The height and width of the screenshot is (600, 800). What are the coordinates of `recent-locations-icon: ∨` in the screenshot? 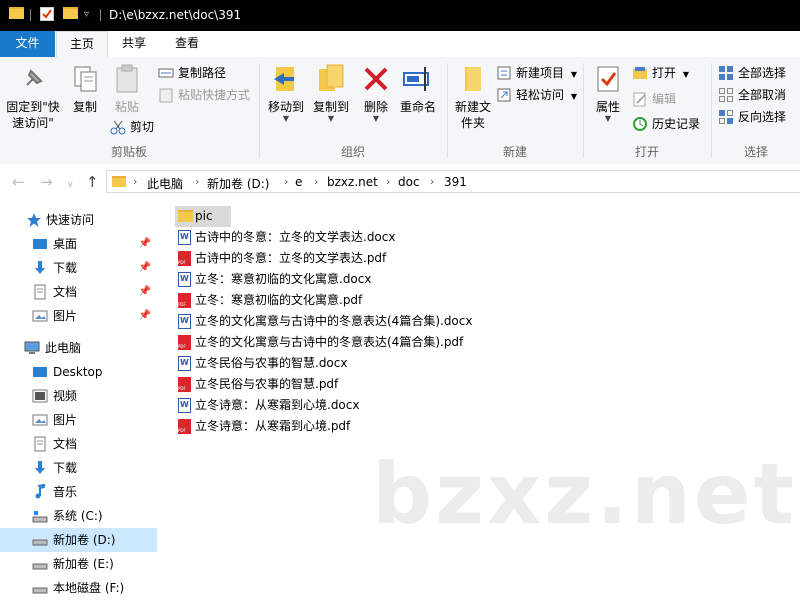 It's located at (70, 185).